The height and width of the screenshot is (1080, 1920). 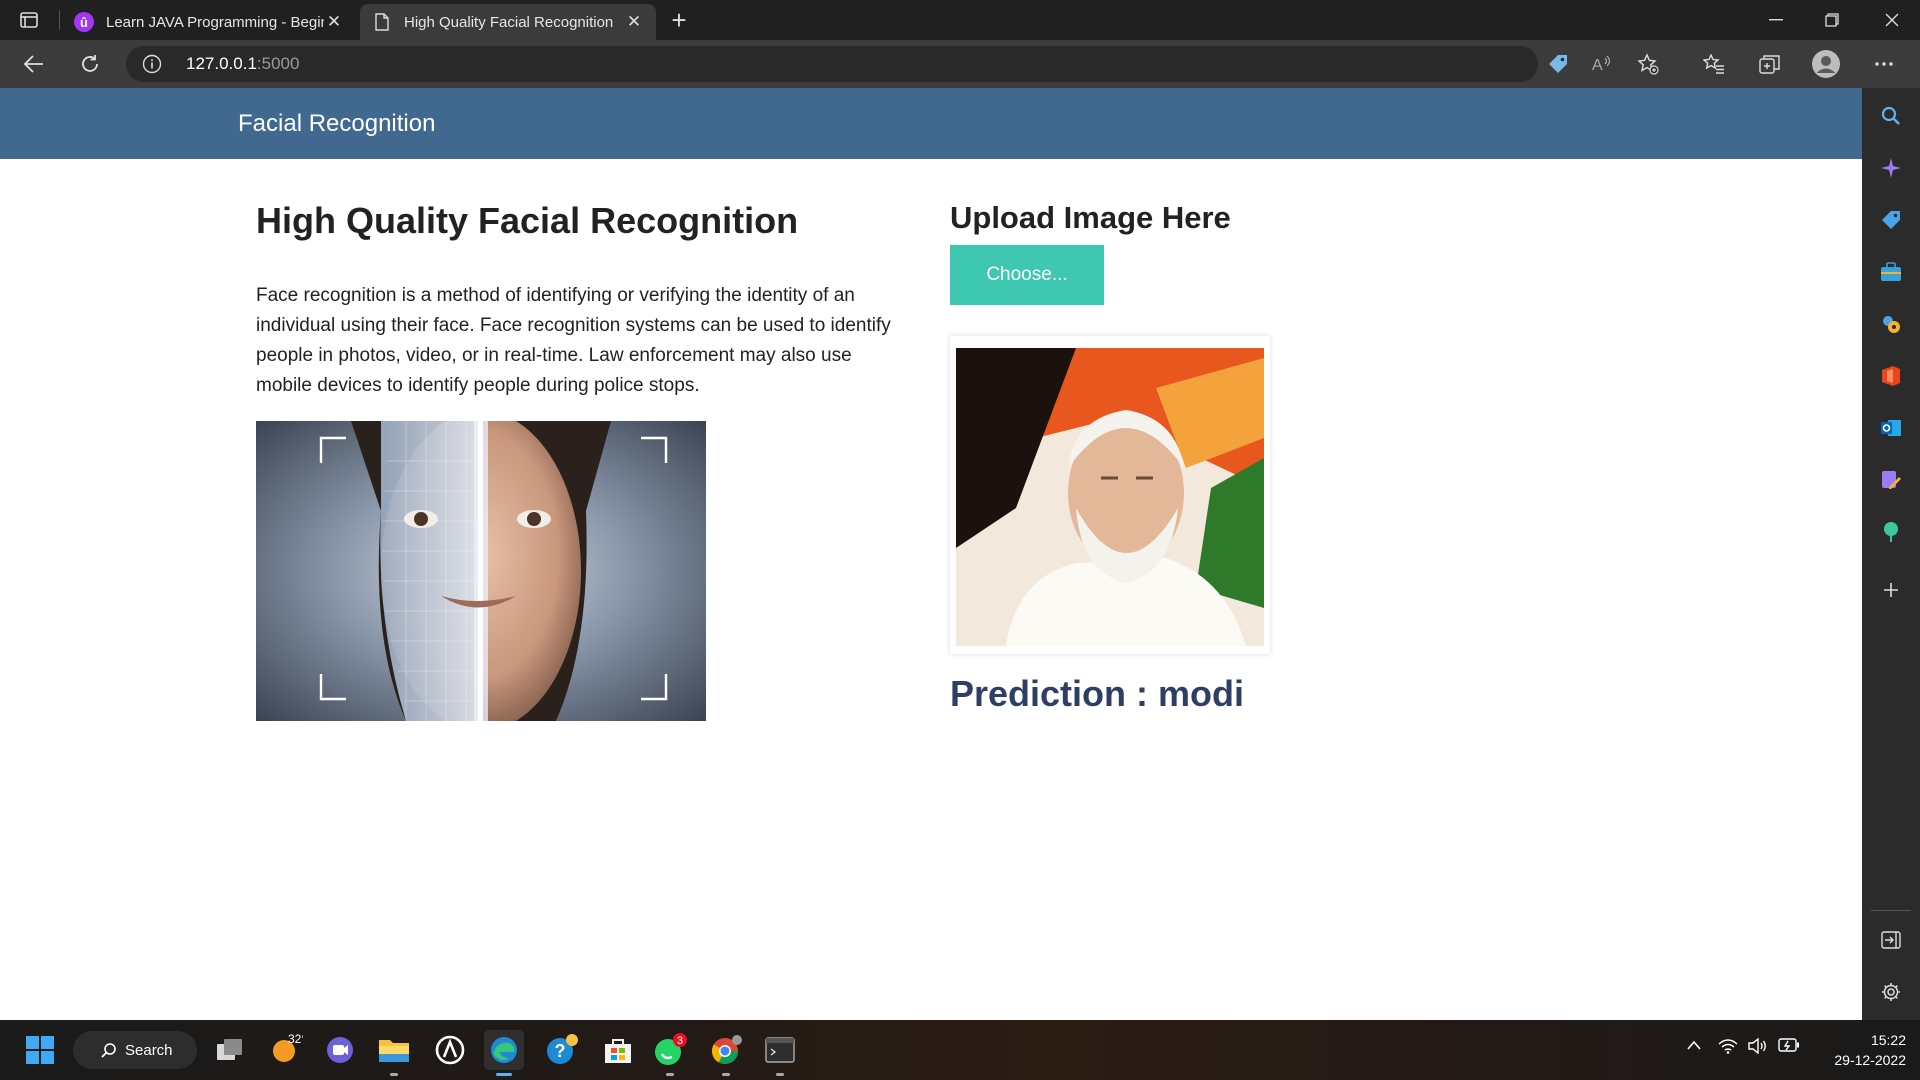 What do you see at coordinates (1758, 1047) in the screenshot?
I see `volume-icon` at bounding box center [1758, 1047].